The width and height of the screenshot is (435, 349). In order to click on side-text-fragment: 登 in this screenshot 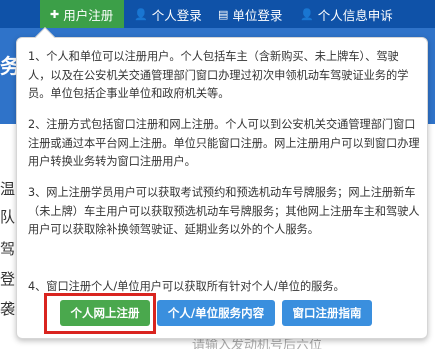, I will do `click(8, 279)`.